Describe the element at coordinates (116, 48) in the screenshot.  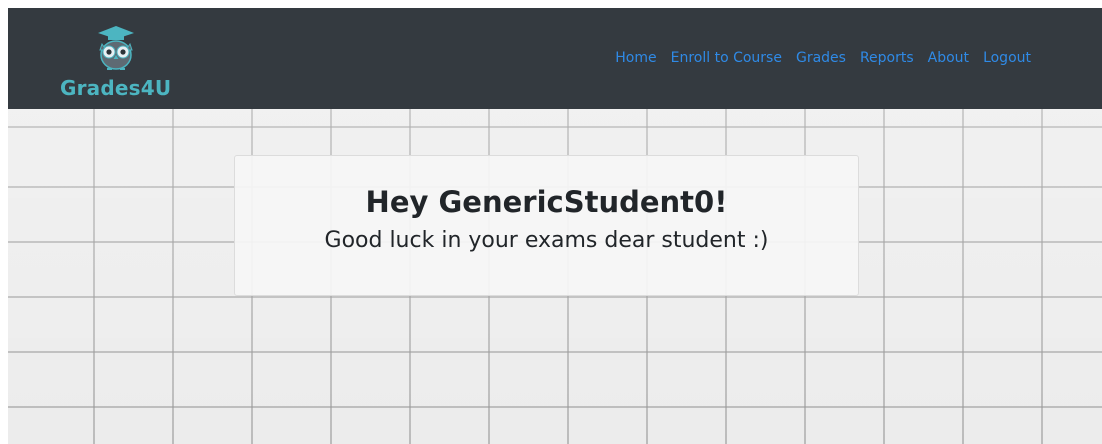
I see `owl-graduation-cap-icon` at that location.